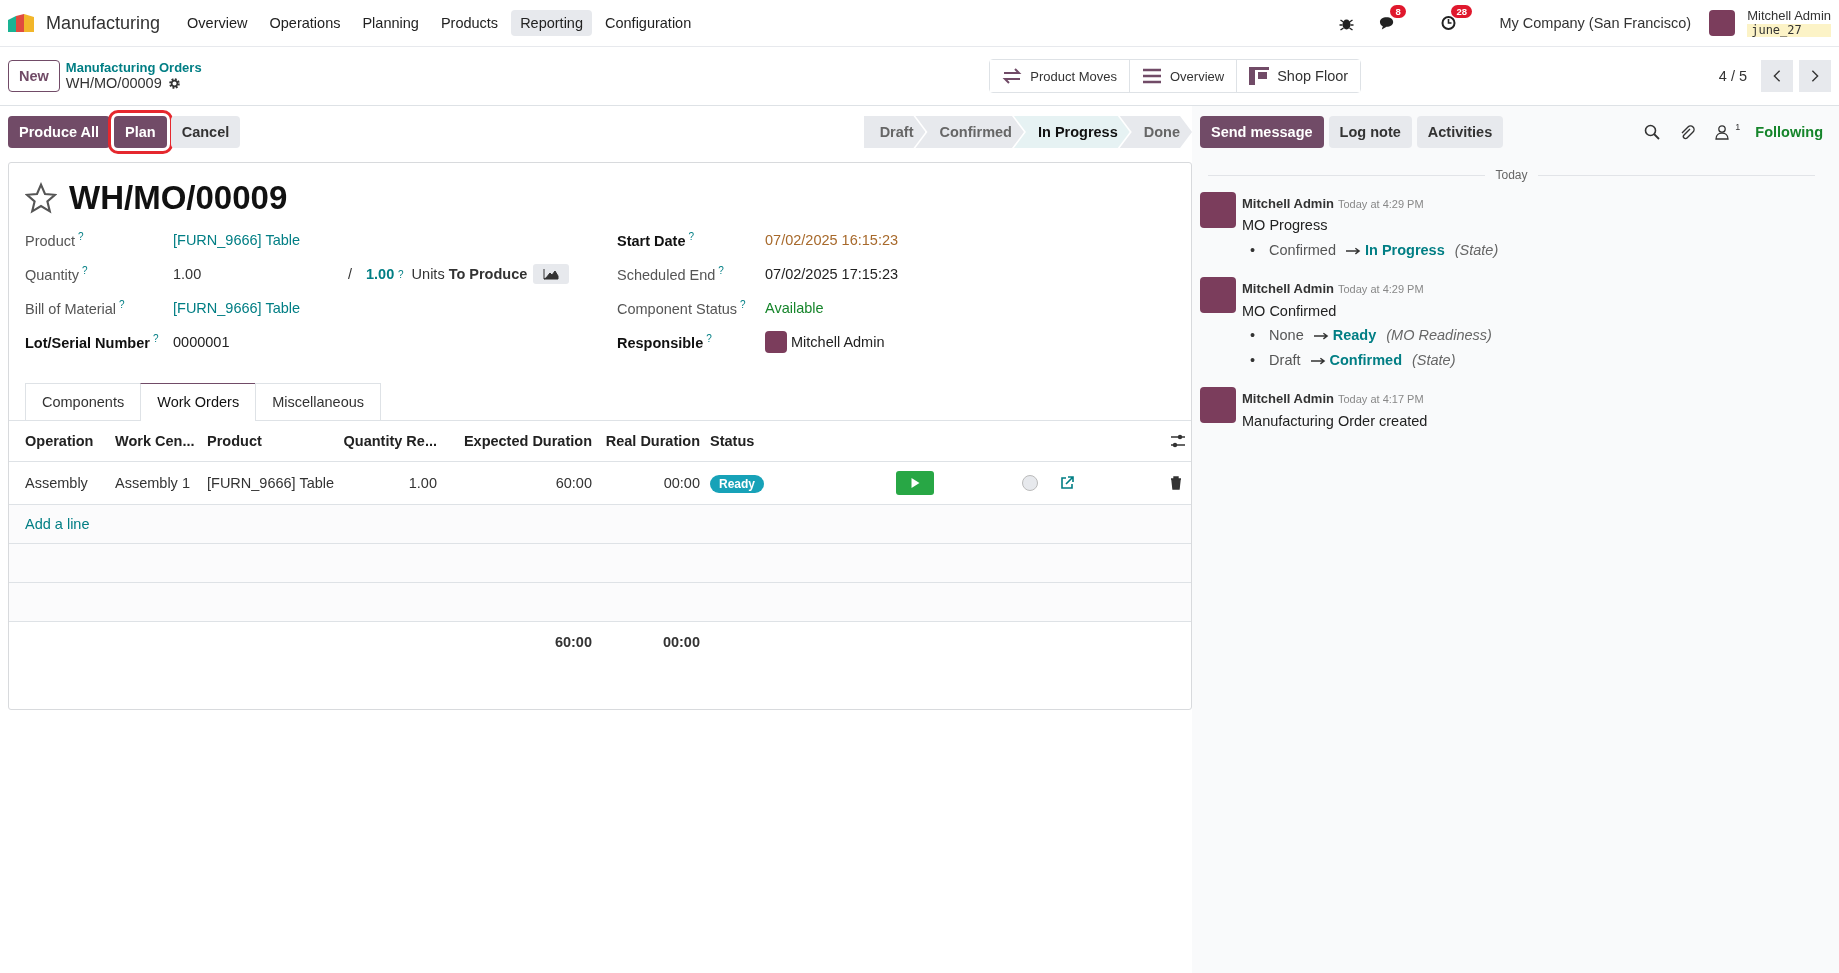 The image size is (1839, 973). Describe the element at coordinates (969, 132) in the screenshot. I see `status-step: Confirmed` at that location.